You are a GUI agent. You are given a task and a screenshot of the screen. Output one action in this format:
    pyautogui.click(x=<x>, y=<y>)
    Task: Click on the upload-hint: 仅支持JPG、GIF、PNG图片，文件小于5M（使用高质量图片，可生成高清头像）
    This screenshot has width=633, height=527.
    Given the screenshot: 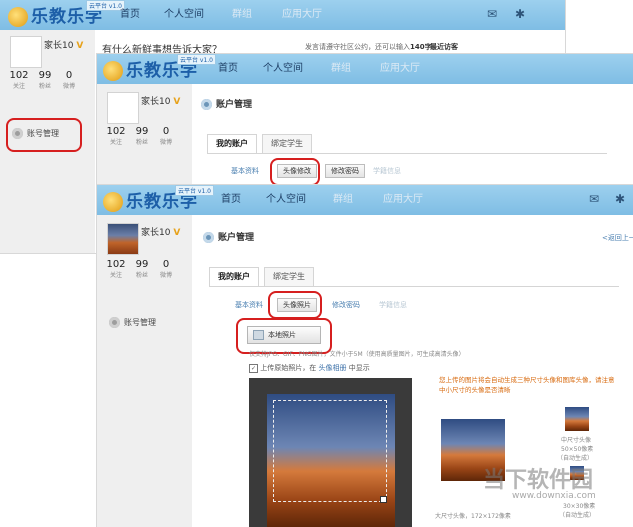 What is the action you would take?
    pyautogui.click(x=357, y=354)
    